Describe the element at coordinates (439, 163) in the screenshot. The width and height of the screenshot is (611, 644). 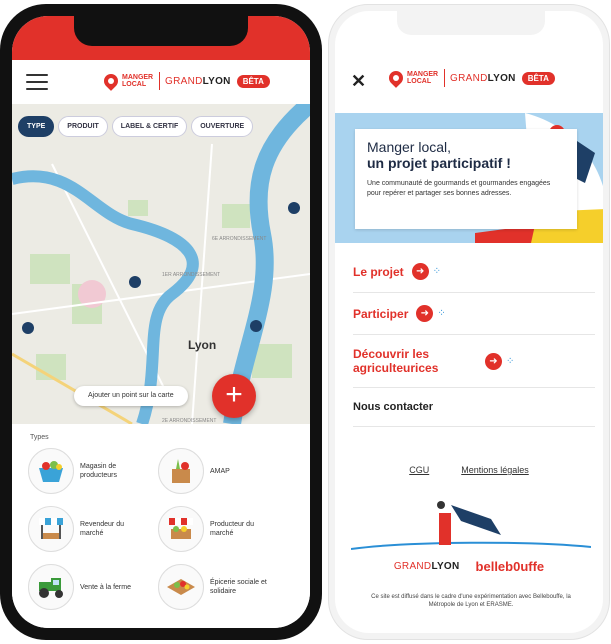
I see `hero-title-bold: un projet participatif !` at that location.